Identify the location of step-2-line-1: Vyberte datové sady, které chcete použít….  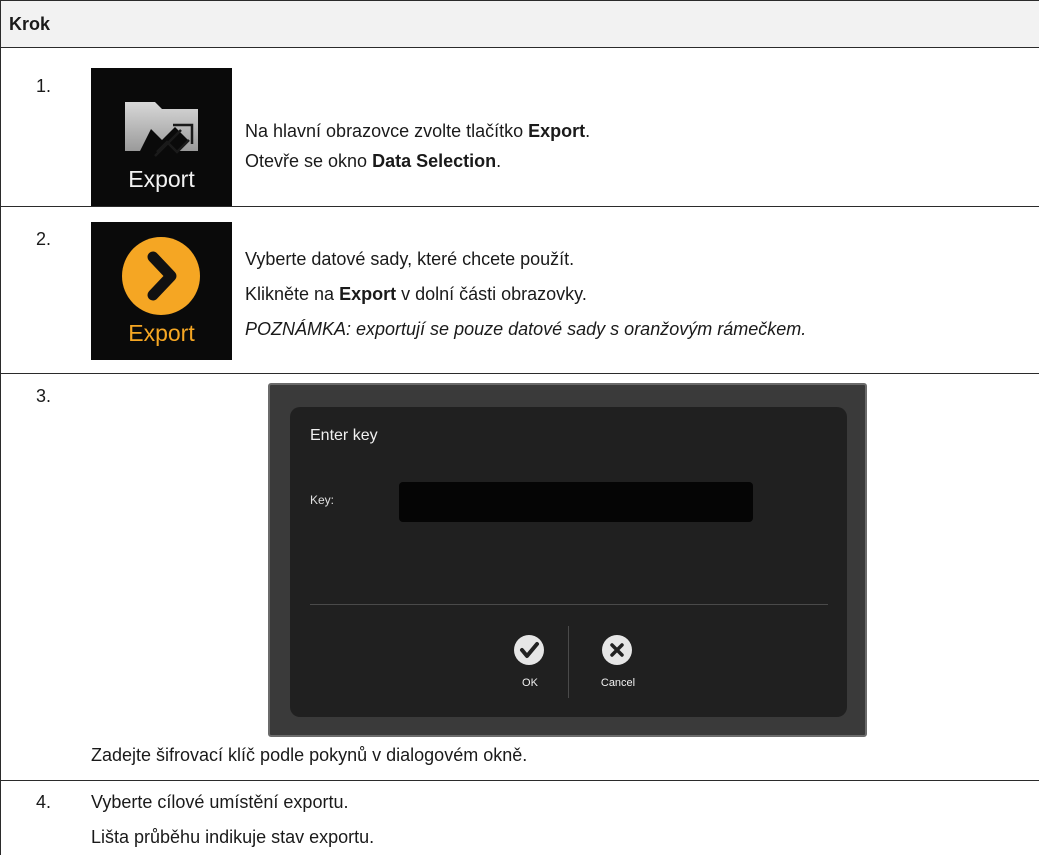
(410, 259).